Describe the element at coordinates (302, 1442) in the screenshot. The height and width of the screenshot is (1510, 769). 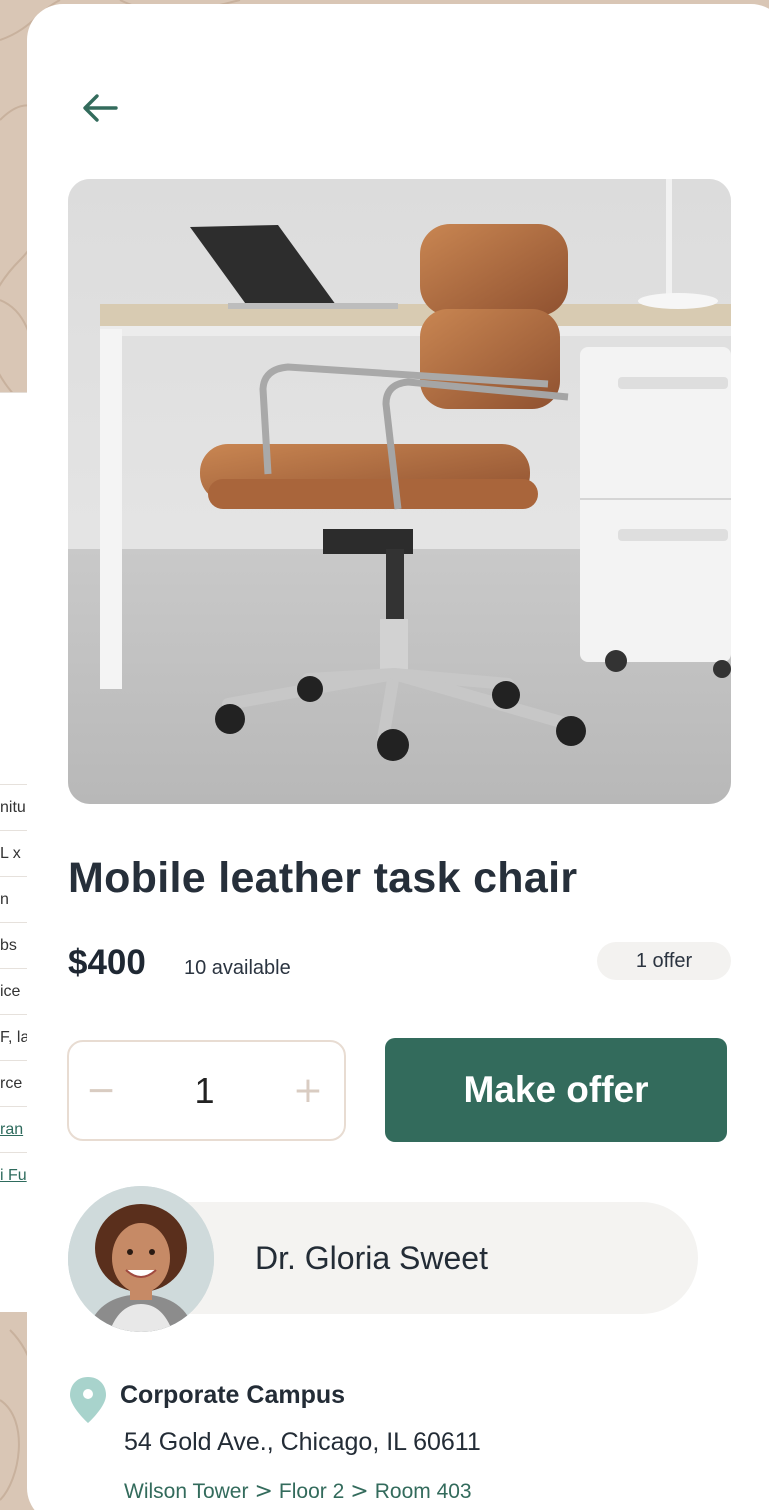
I see `location-address: 54 Gold Ave., Chicago, IL 60611` at that location.